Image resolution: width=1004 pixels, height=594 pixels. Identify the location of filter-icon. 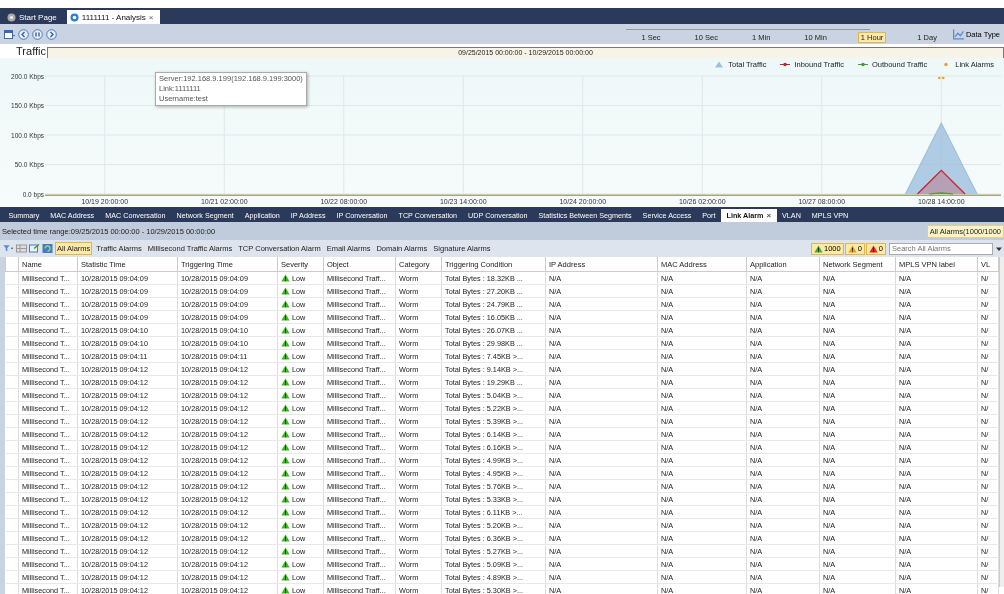
(8, 248).